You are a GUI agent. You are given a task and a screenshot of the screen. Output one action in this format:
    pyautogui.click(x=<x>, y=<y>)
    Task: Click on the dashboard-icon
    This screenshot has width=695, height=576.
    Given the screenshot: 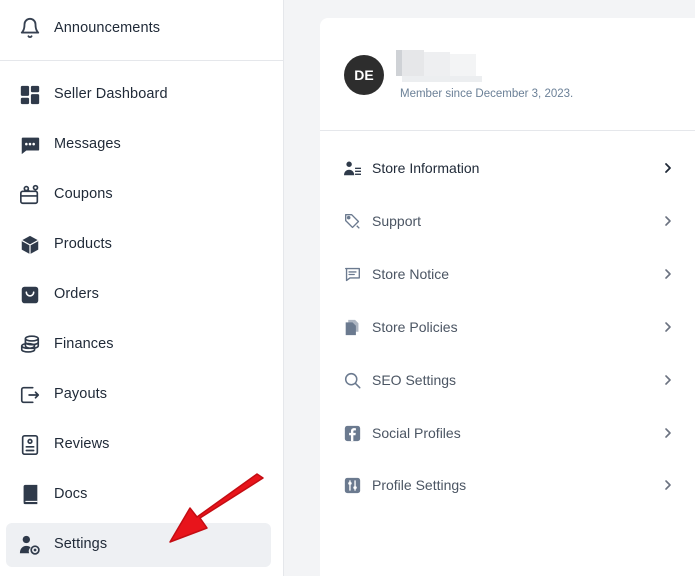 What is the action you would take?
    pyautogui.click(x=30, y=95)
    